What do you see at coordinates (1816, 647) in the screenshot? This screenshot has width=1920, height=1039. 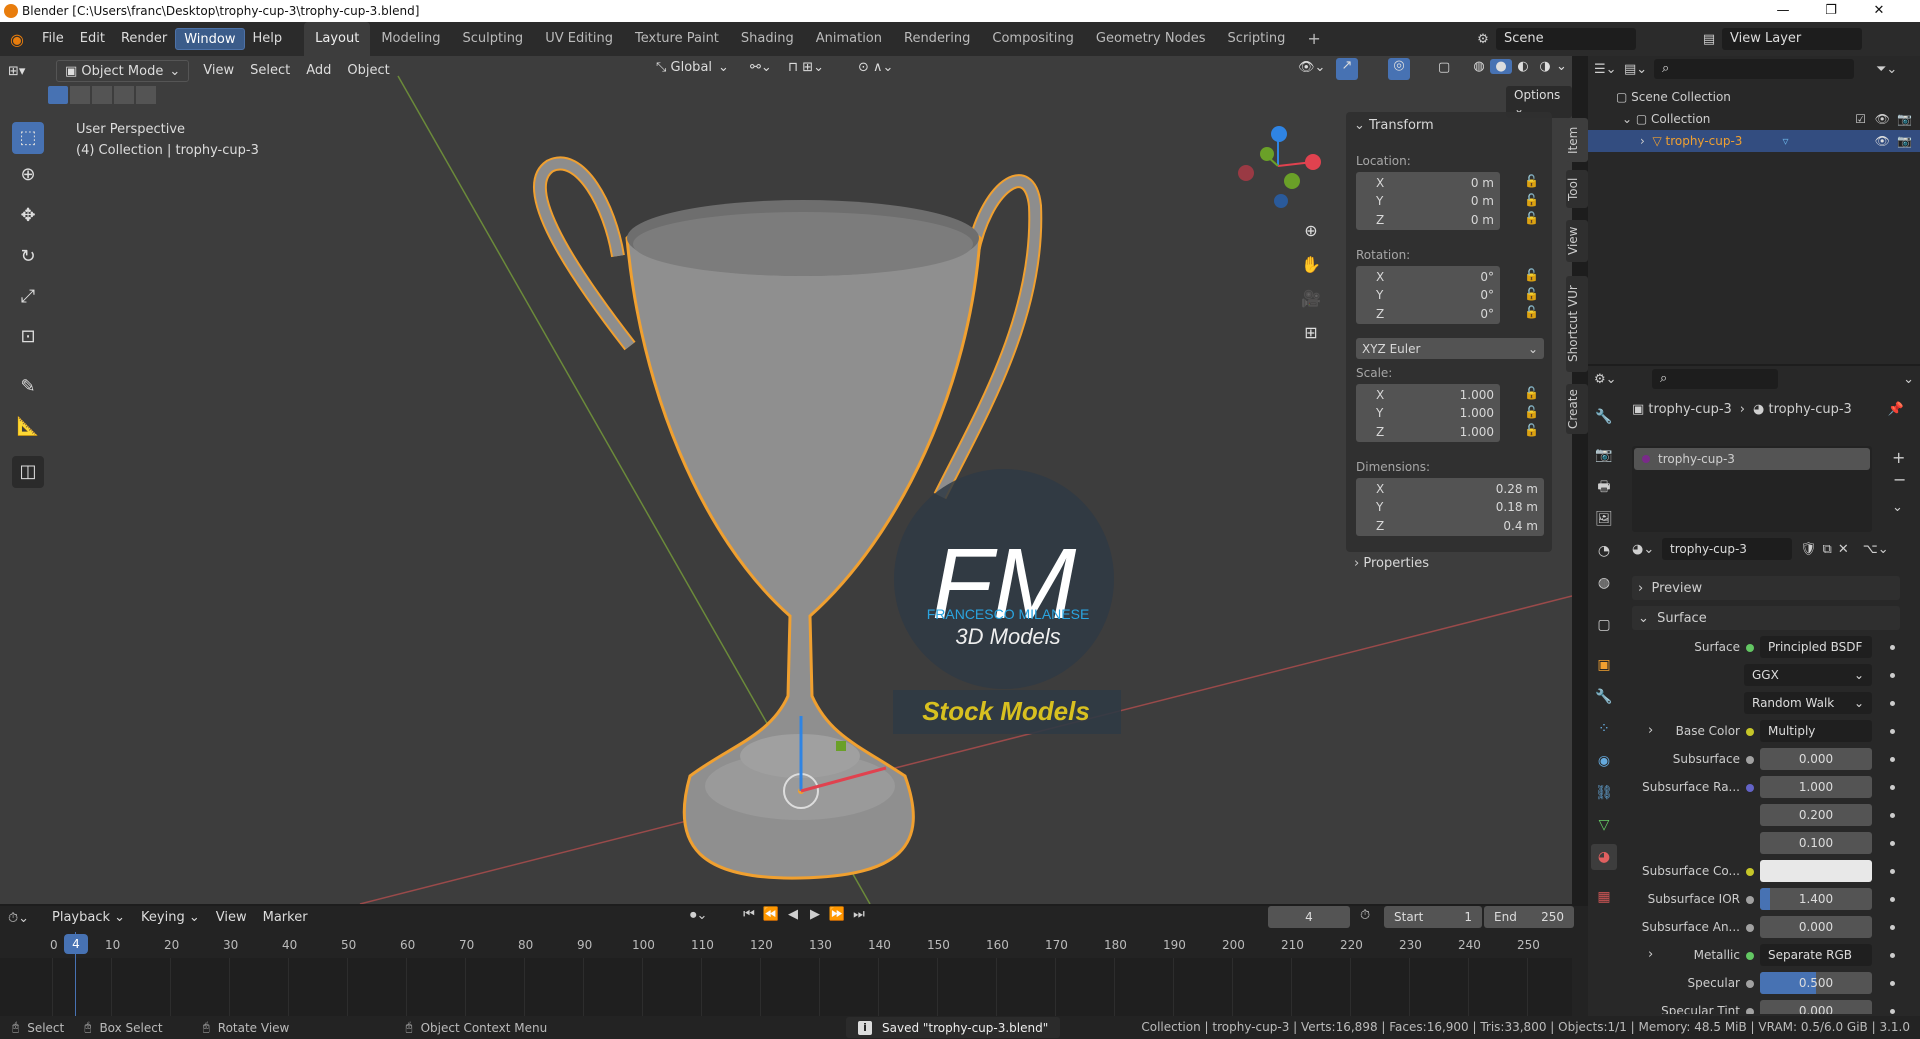 I see `surface-row-field: Principled BSDF` at bounding box center [1816, 647].